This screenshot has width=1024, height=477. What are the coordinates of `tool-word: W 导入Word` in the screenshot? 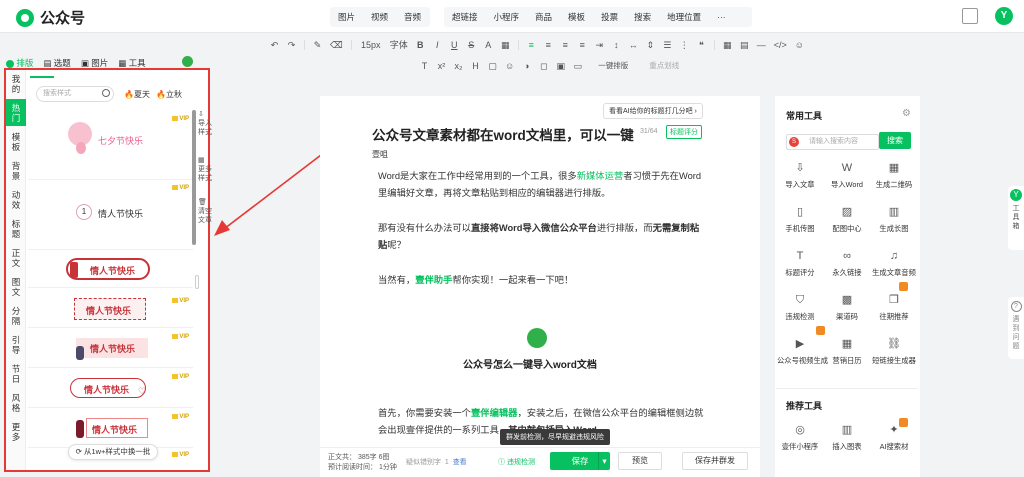 It's located at (847, 176).